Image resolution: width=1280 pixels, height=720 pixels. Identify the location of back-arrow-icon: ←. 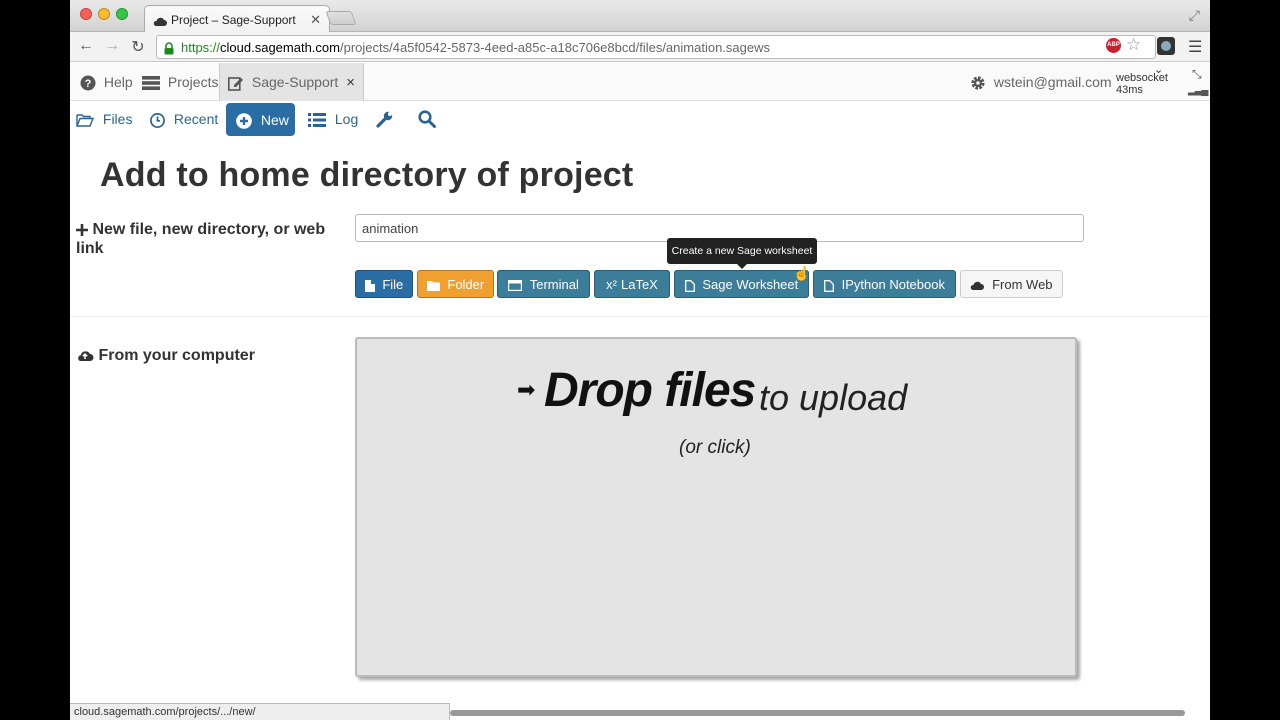
(86, 46).